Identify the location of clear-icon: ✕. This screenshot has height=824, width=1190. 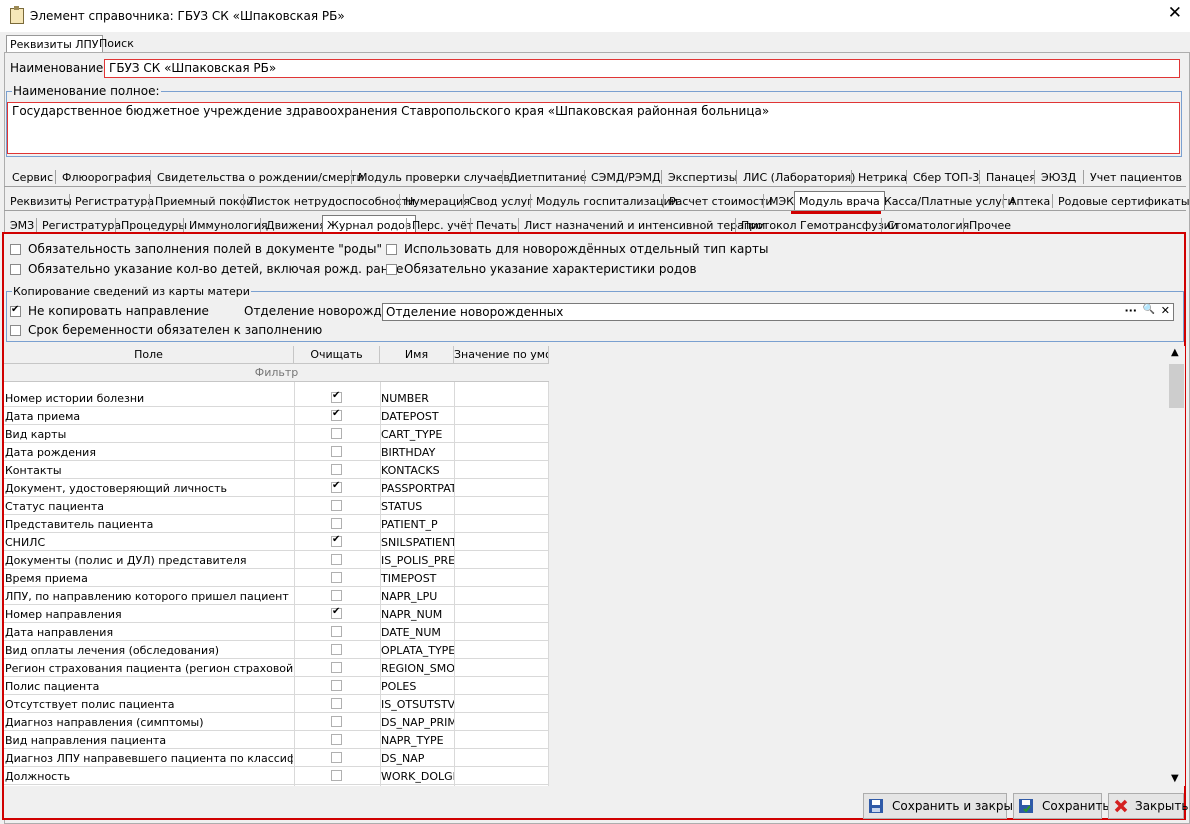
(1165, 310).